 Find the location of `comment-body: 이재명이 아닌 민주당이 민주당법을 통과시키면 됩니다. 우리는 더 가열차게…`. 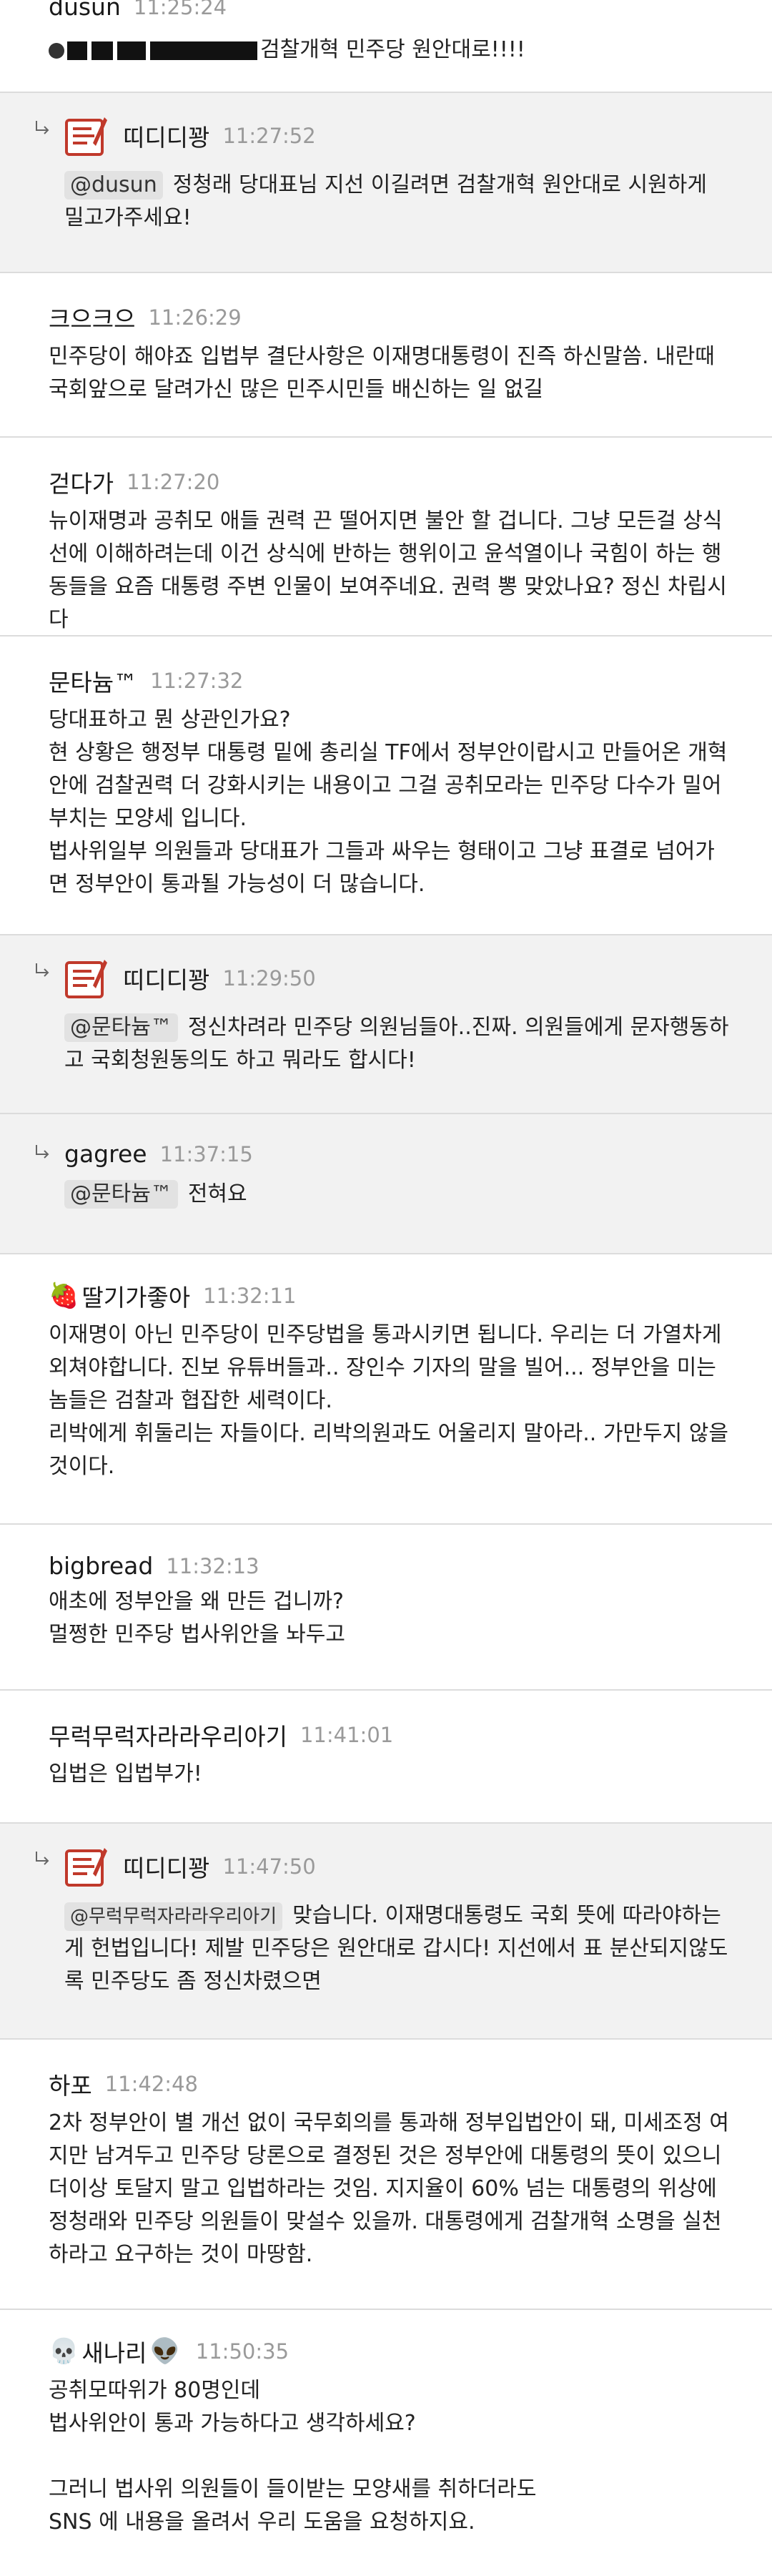

comment-body: 이재명이 아닌 민주당이 민주당법을 통과시키면 됩니다. 우리는 더 가열차게… is located at coordinates (389, 1401).